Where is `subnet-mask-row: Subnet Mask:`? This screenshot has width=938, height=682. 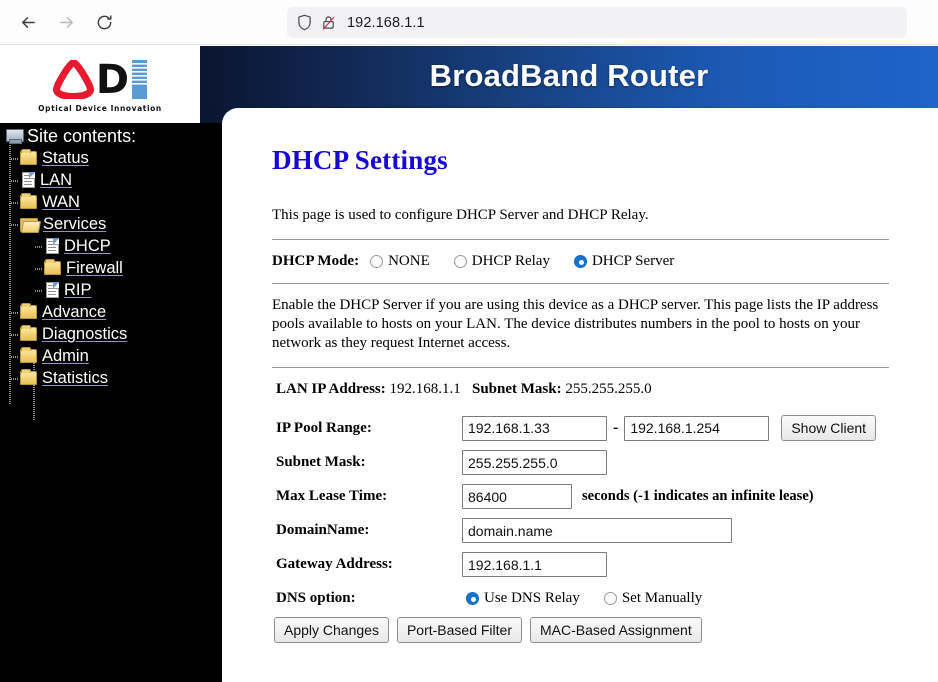 subnet-mask-row: Subnet Mask: is located at coordinates (592, 462).